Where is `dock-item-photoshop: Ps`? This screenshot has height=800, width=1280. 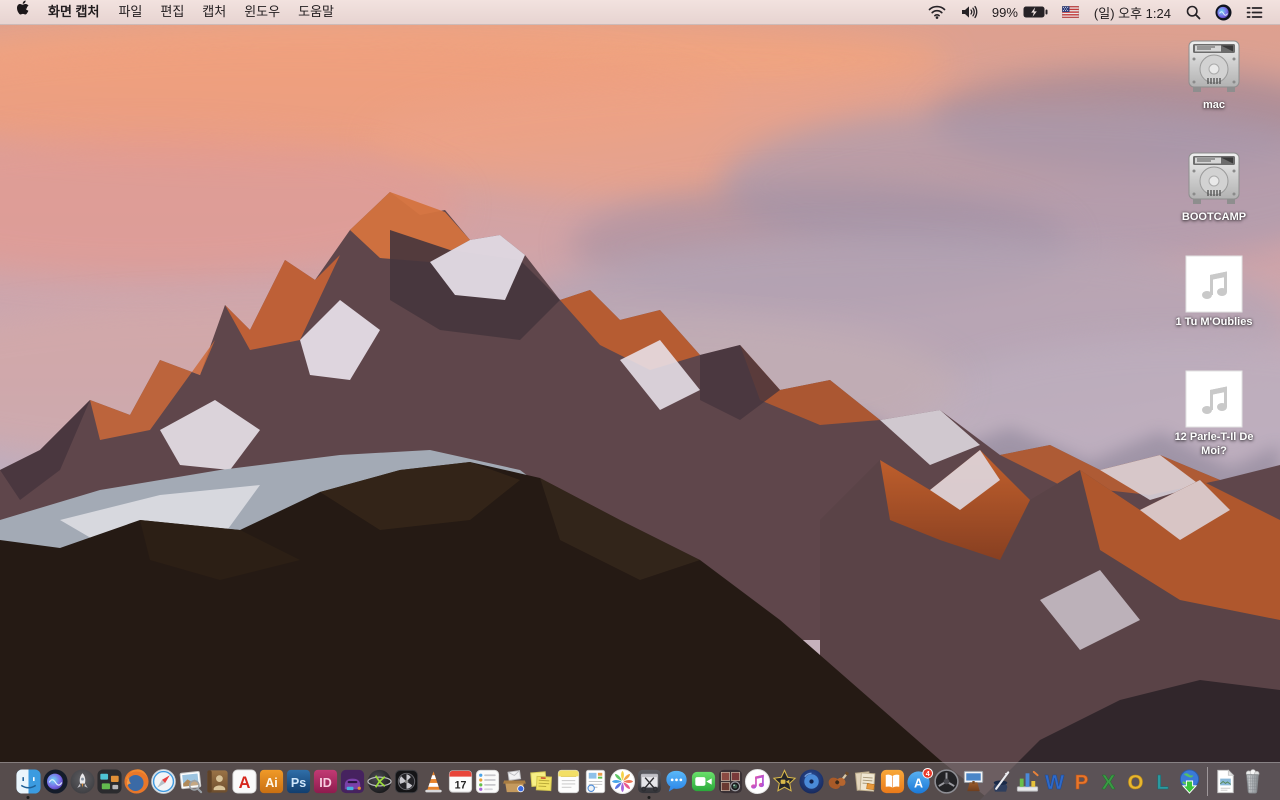
dock-item-photoshop: Ps is located at coordinates (298, 781).